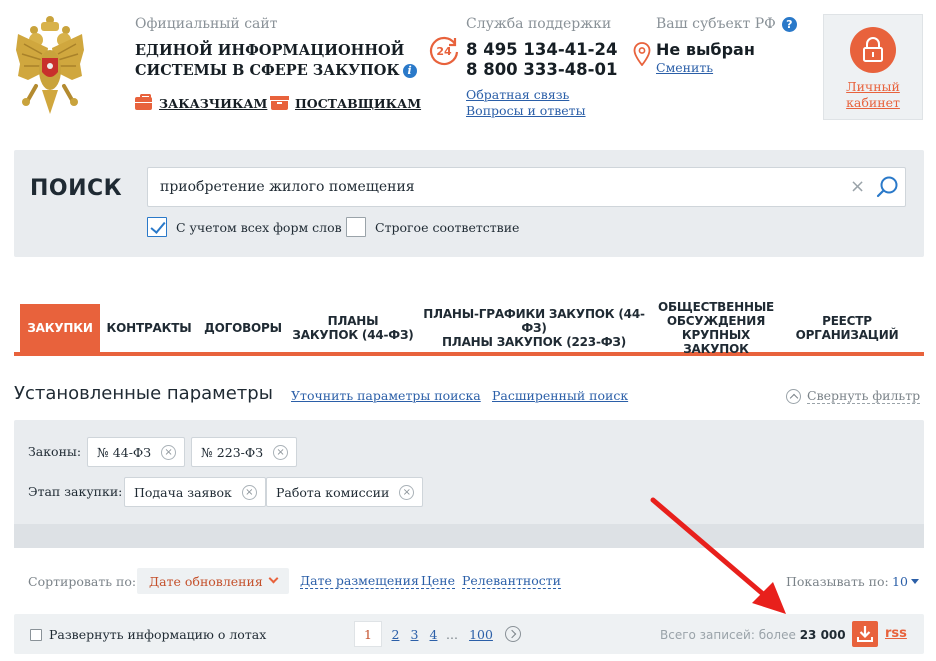 The height and width of the screenshot is (661, 936). What do you see at coordinates (276, 71) in the screenshot?
I see `site-title-line-2: СИСТЕМЫ В СФЕРЕ ЗАКУПОК i` at bounding box center [276, 71].